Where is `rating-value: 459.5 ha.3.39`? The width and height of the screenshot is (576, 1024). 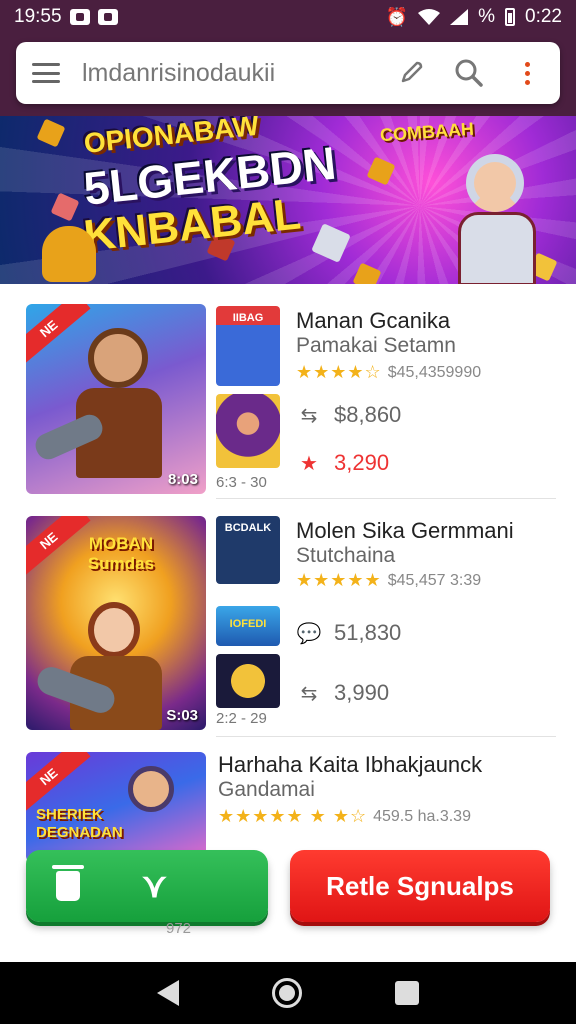 rating-value: 459.5 ha.3.39 is located at coordinates (422, 816).